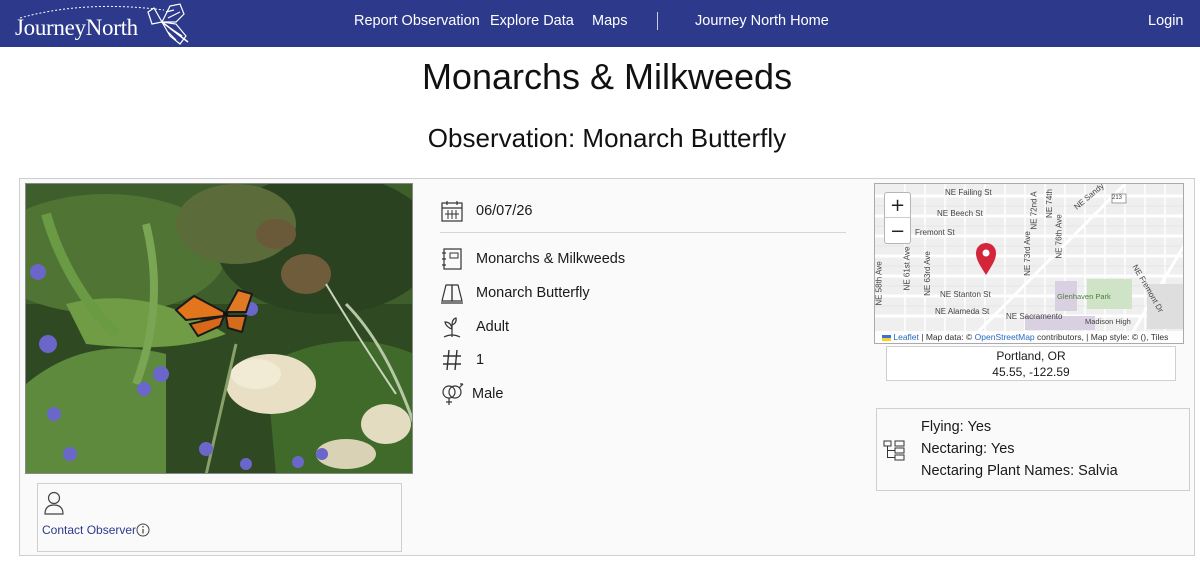  What do you see at coordinates (1049, 203) in the screenshot?
I see `map-street-label: NE 74th` at bounding box center [1049, 203].